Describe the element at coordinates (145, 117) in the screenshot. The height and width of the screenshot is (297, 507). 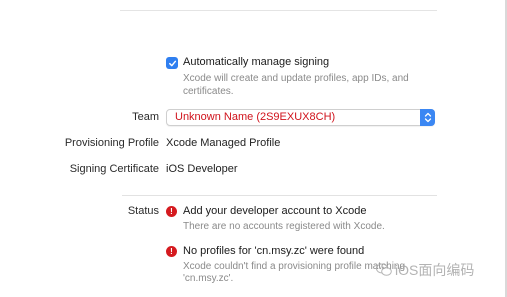
I see `team-label: Team` at that location.